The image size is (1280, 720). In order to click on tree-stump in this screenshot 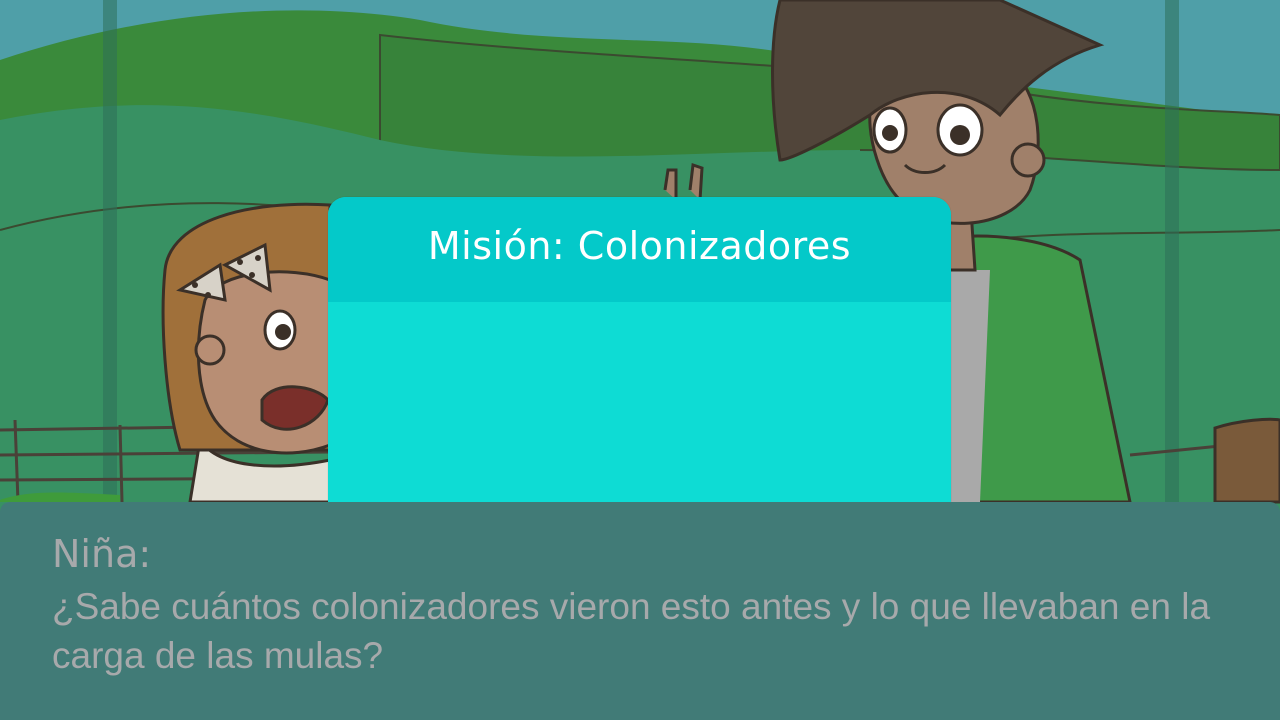, I will do `click(1246, 460)`.